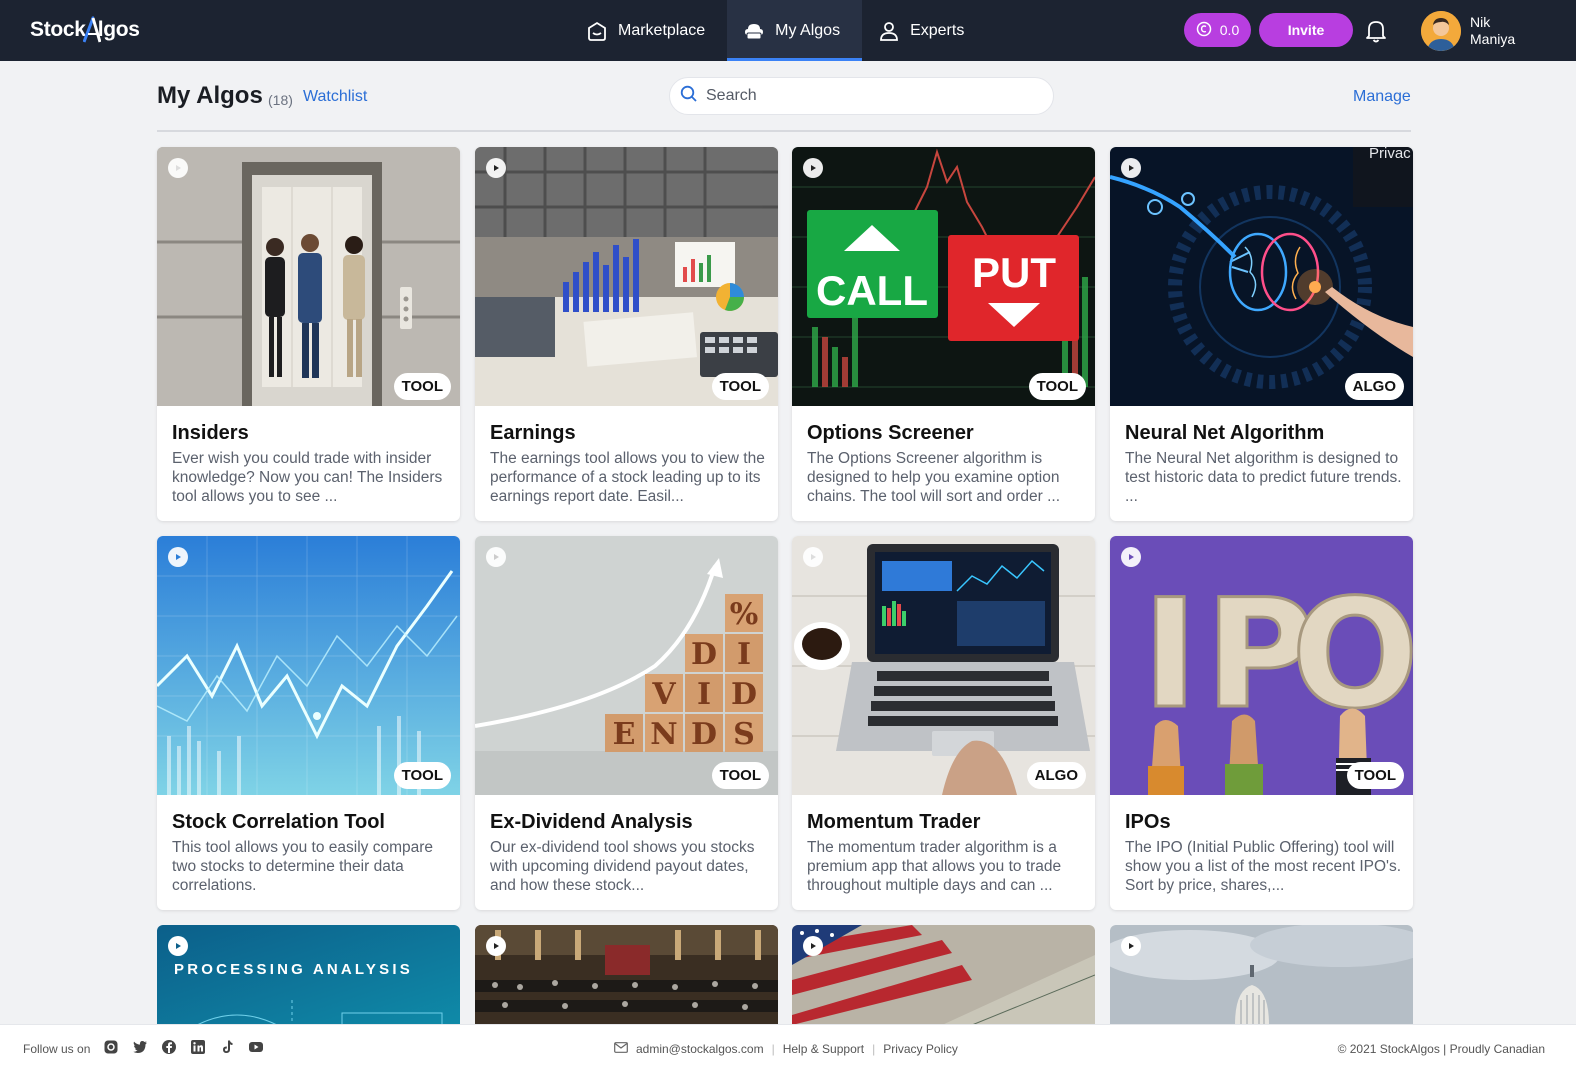 The height and width of the screenshot is (1073, 1576). Describe the element at coordinates (872, 290) in the screenshot. I see `call-text: CALL` at that location.